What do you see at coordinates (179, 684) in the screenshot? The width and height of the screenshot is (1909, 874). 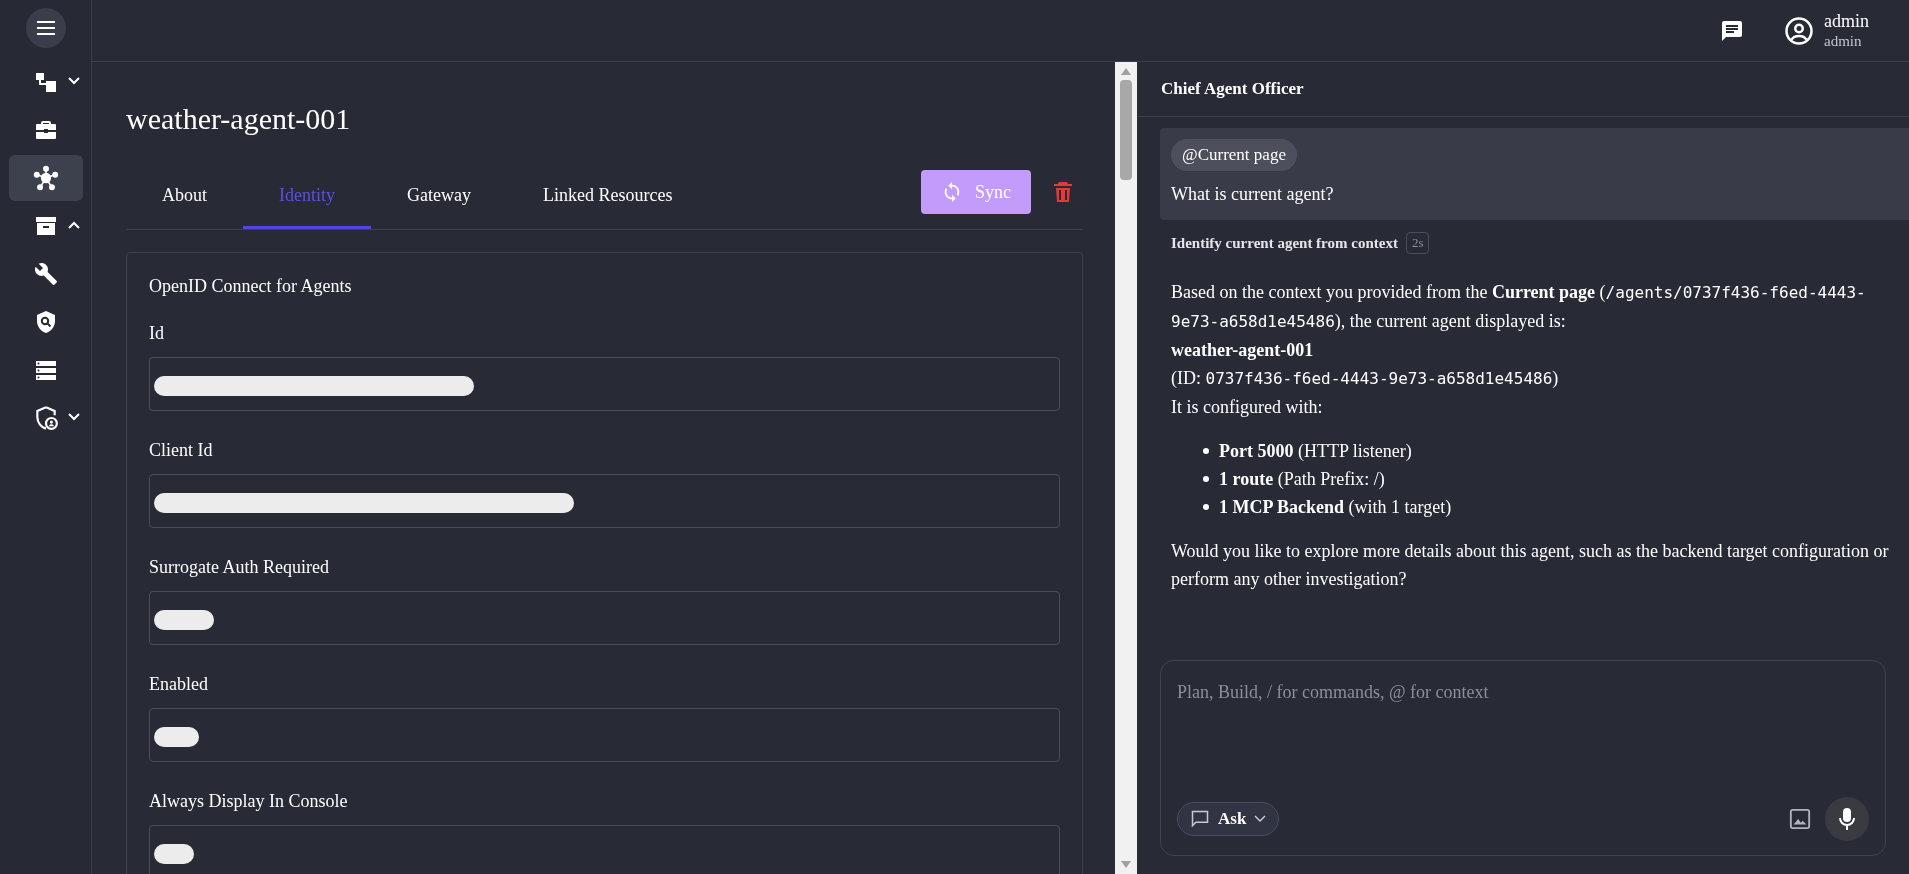 I see `field-label: Enabled` at bounding box center [179, 684].